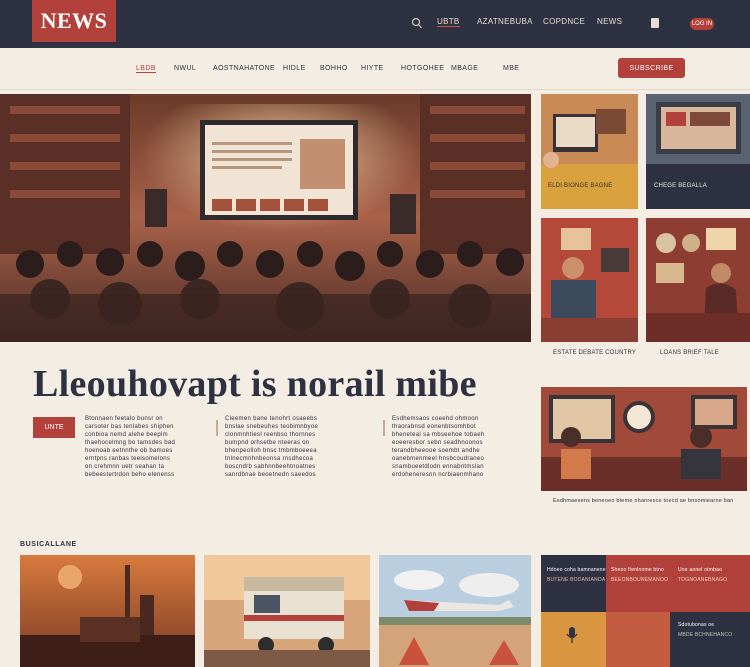 The height and width of the screenshot is (667, 750). I want to click on subscribe-button: SUBSCRIBE, so click(651, 68).